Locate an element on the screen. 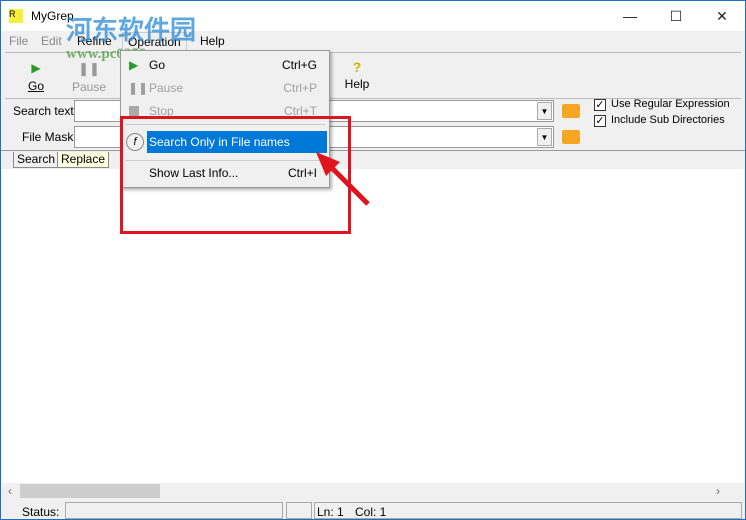 This screenshot has width=746, height=520. stop-icon is located at coordinates (134, 111).